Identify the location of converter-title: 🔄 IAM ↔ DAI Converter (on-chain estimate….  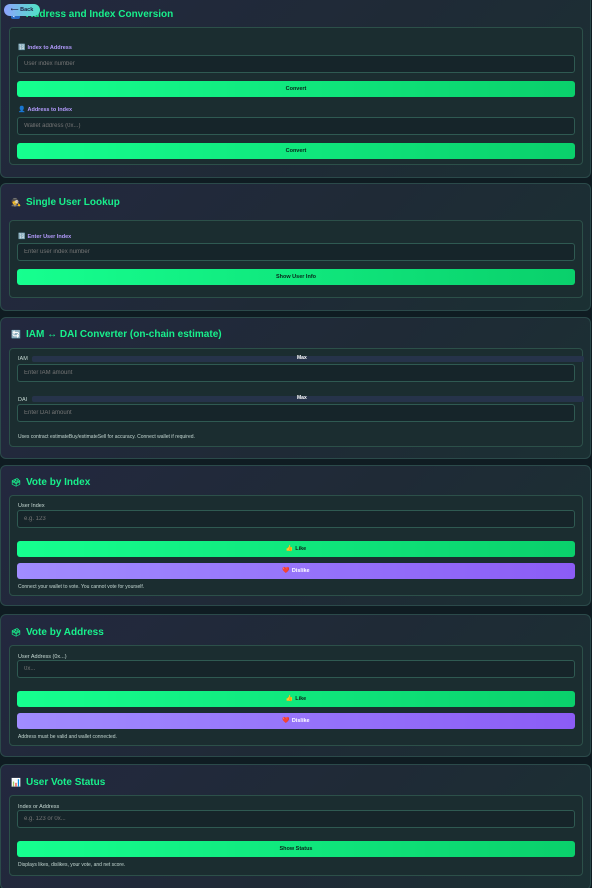
(116, 334).